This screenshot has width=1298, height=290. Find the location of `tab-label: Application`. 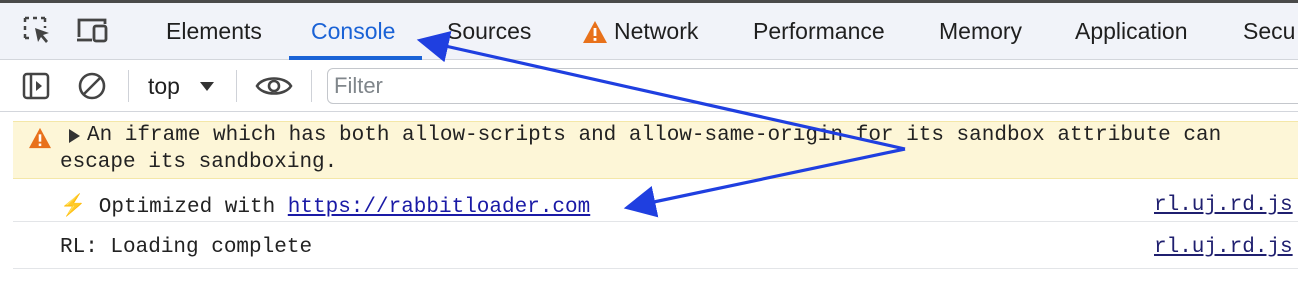

tab-label: Application is located at coordinates (1131, 31).